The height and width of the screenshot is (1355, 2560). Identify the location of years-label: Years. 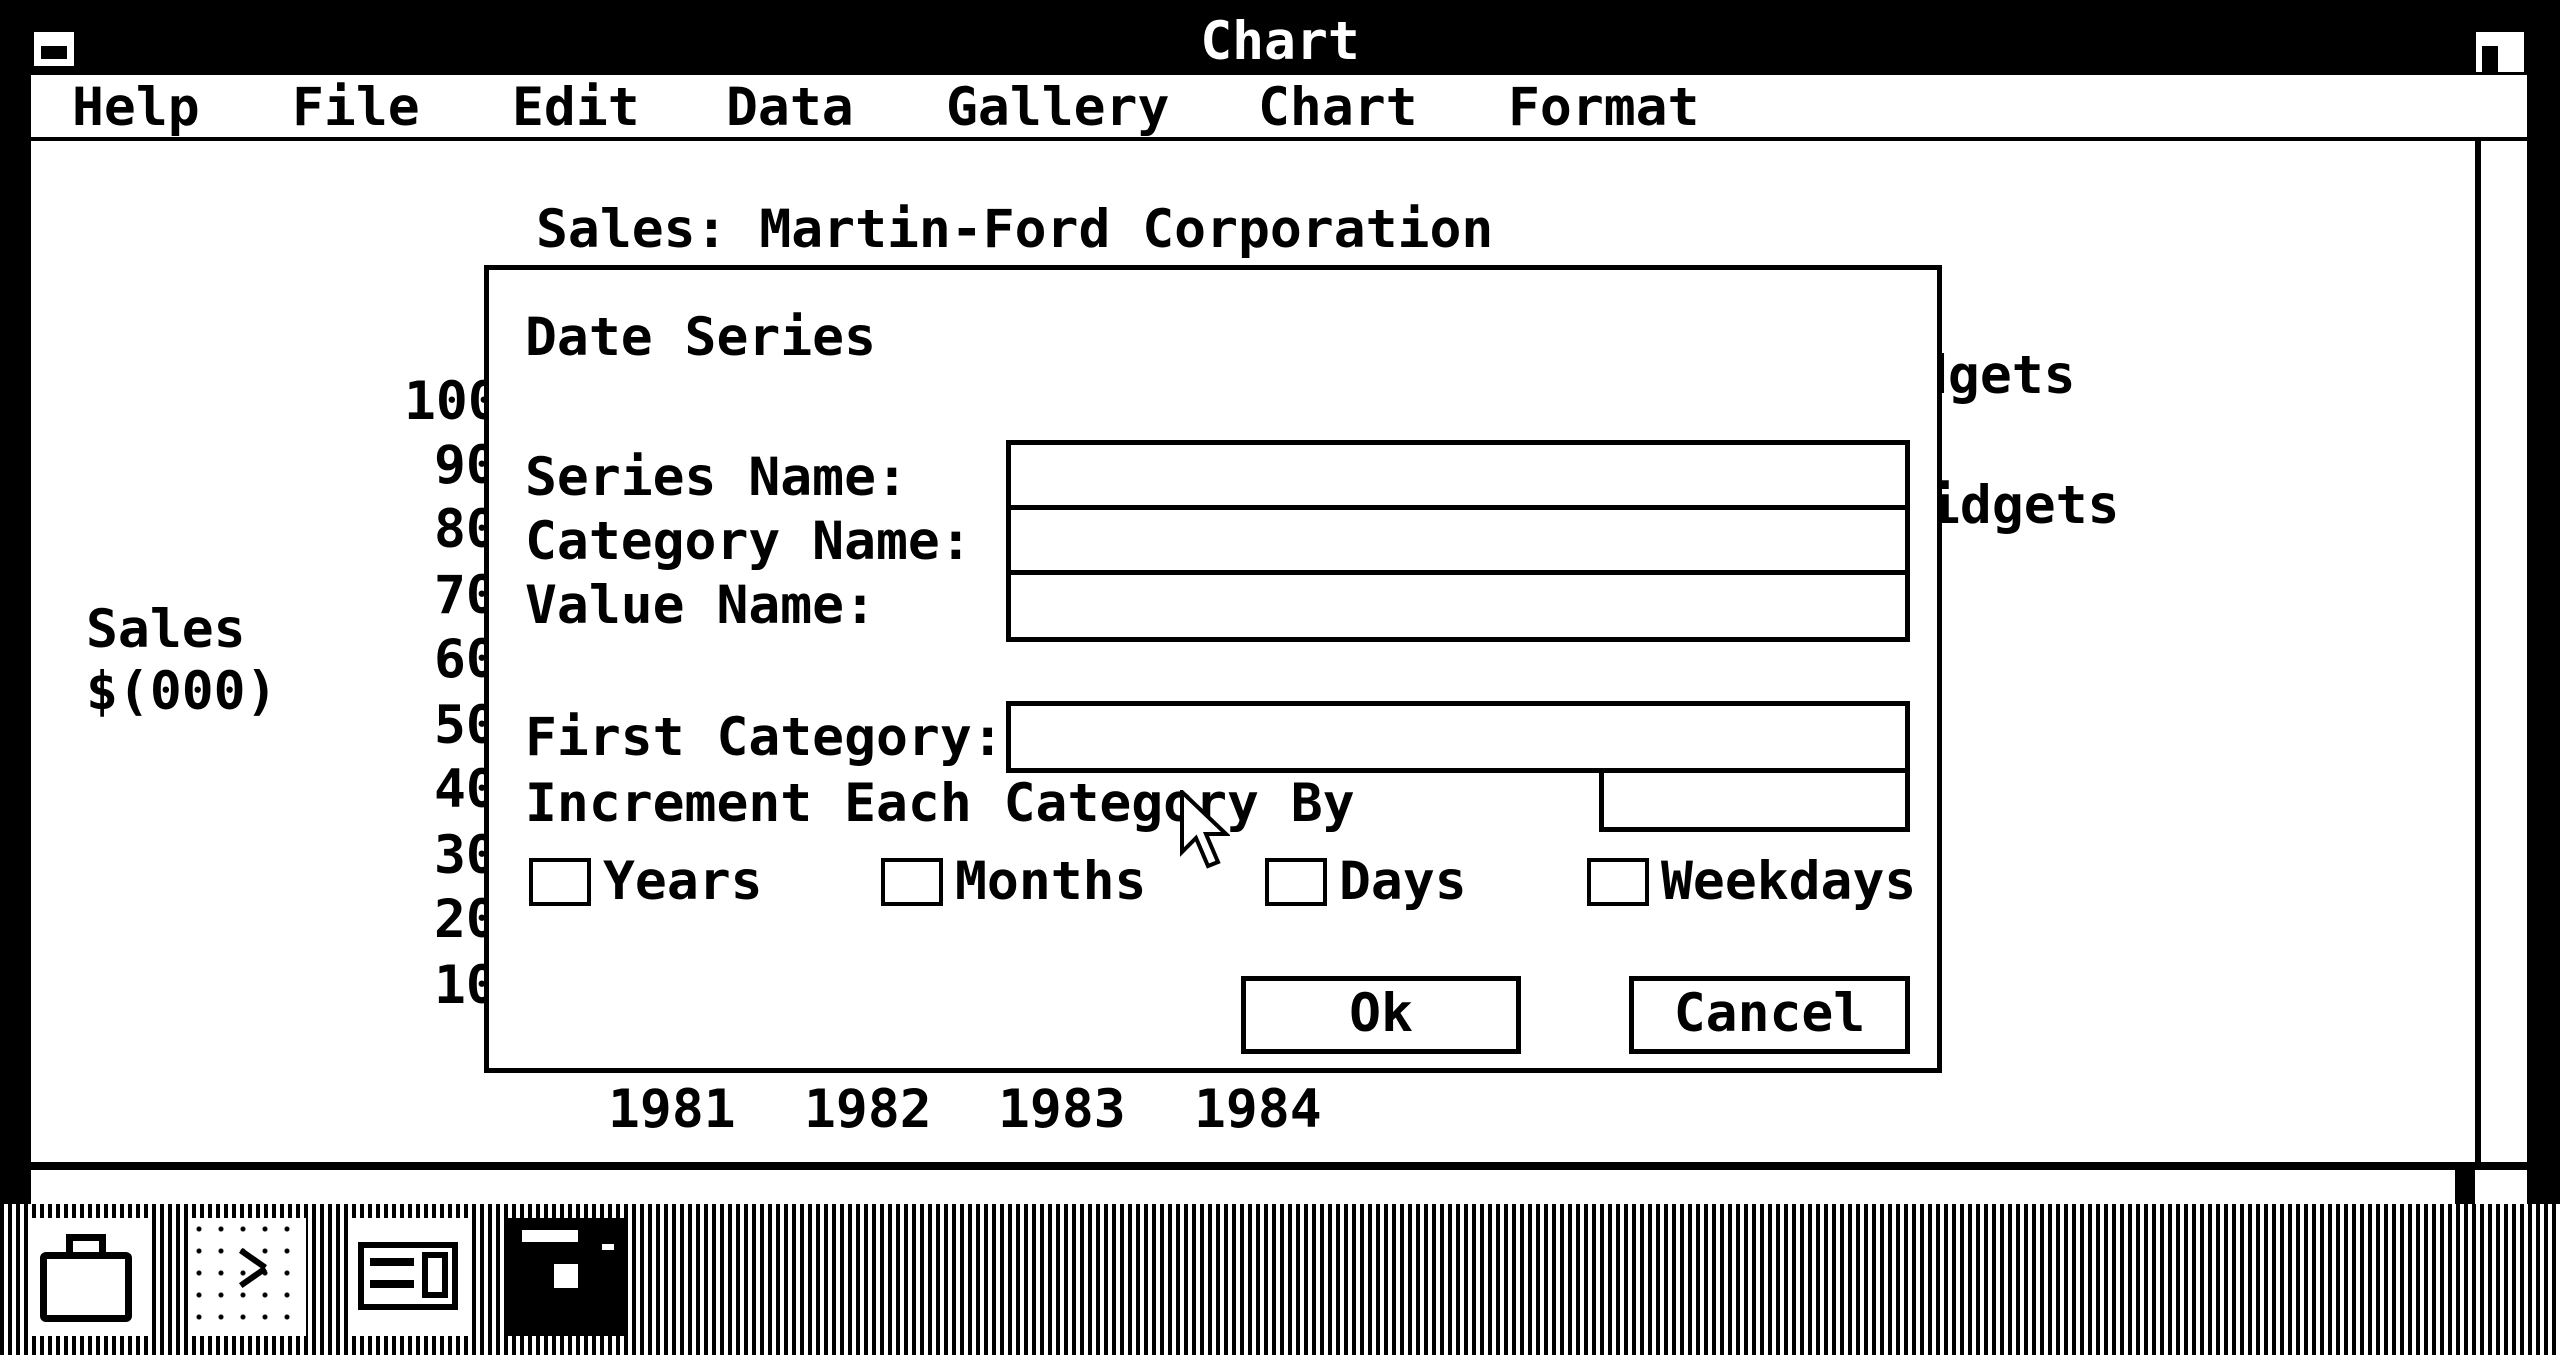
(683, 882).